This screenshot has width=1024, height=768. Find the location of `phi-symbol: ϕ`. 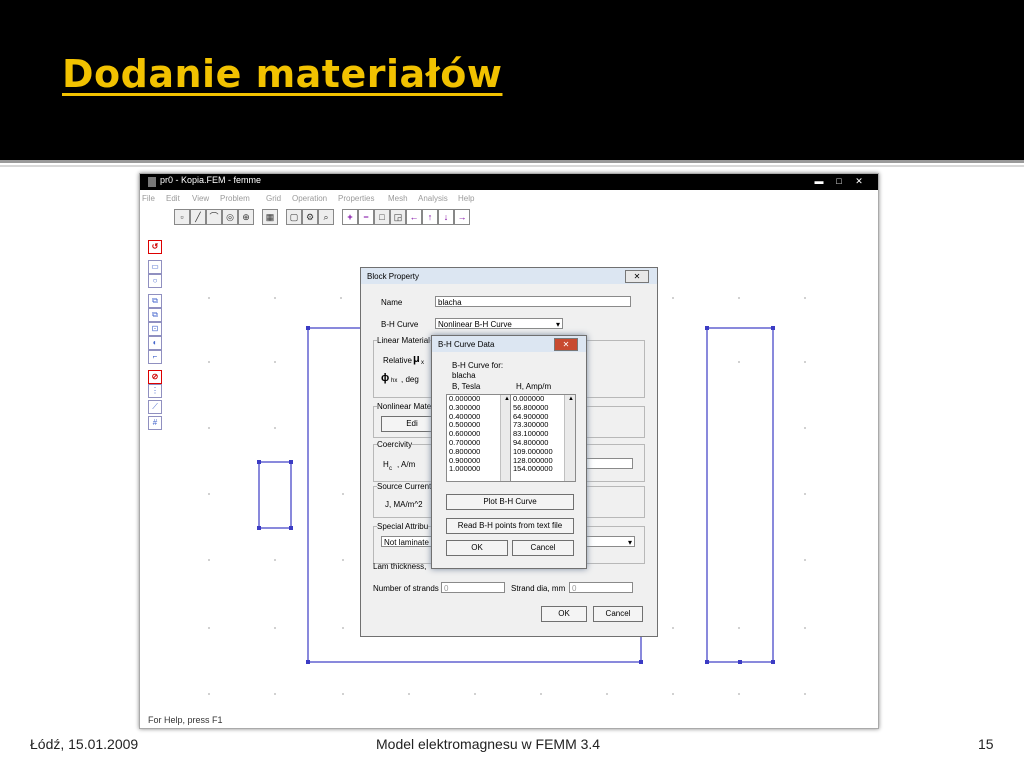

phi-symbol: ϕ is located at coordinates (385, 378).